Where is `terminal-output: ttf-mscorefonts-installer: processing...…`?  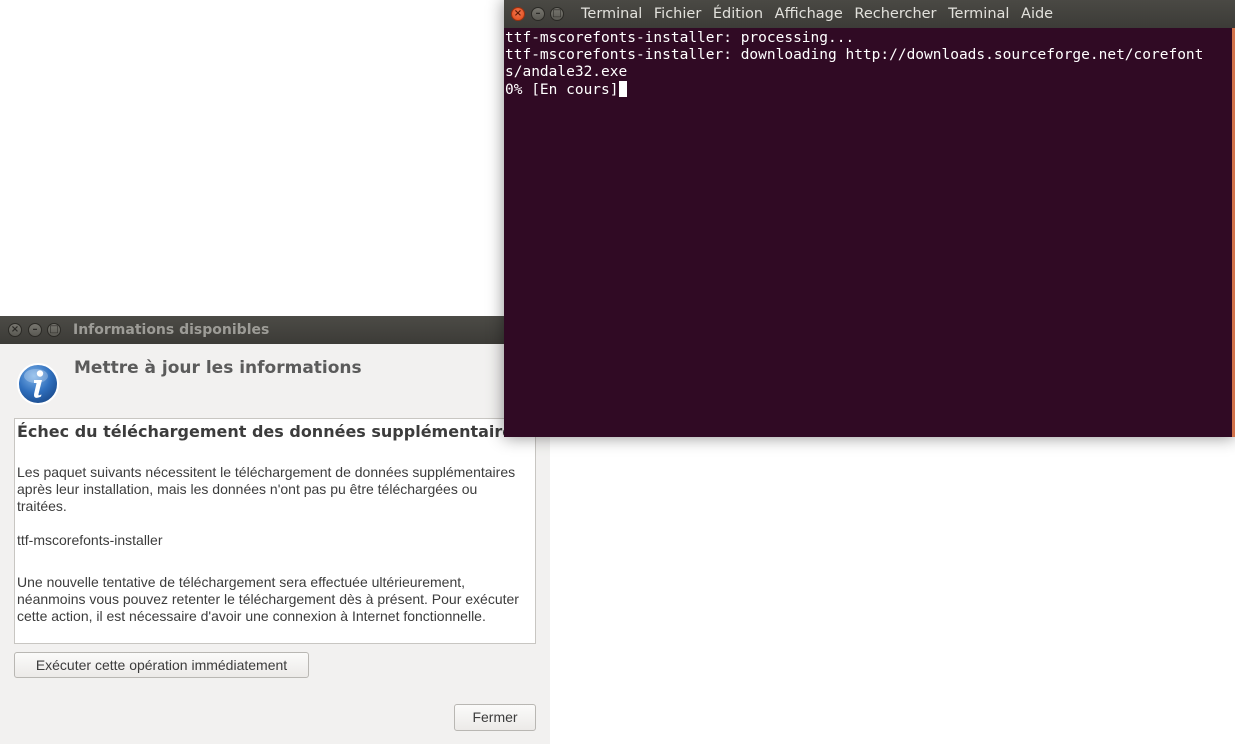
terminal-output: ttf-mscorefonts-installer: processing...… is located at coordinates (868, 64).